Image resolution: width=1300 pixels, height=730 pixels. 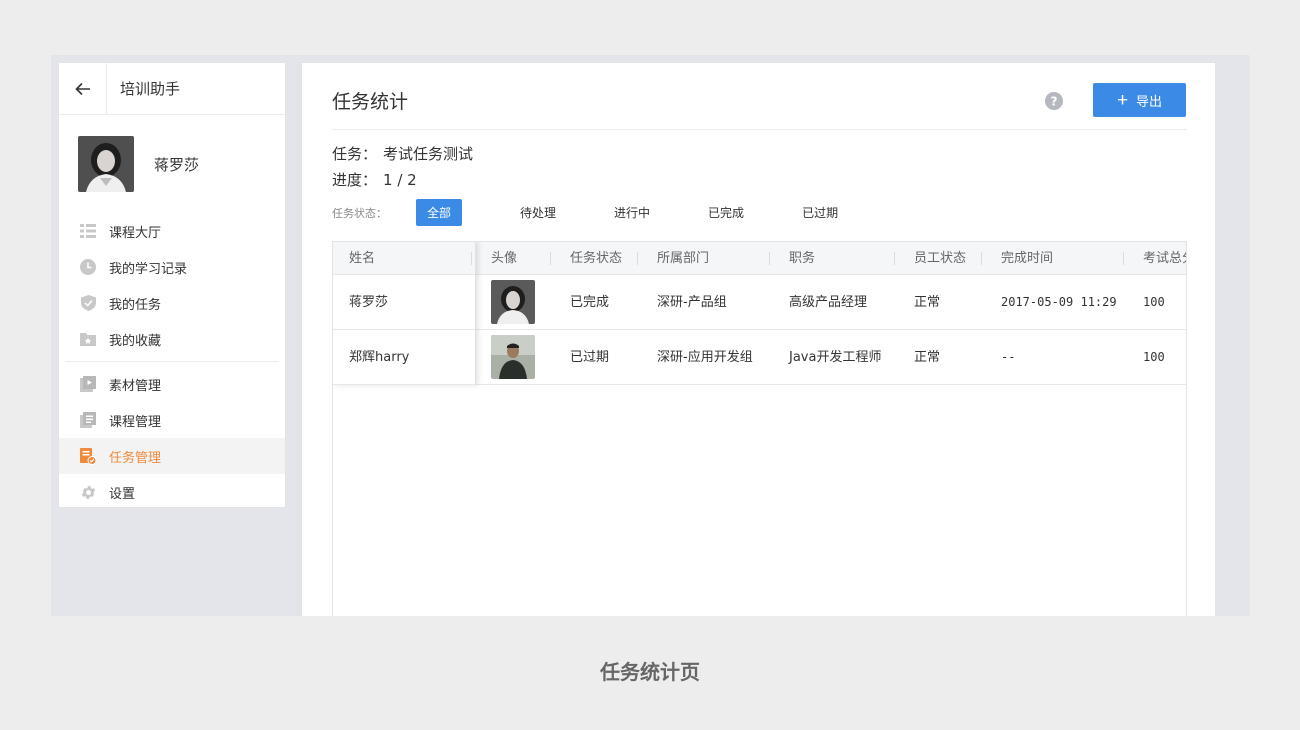 What do you see at coordinates (150, 89) in the screenshot?
I see `app-title: 培训助手` at bounding box center [150, 89].